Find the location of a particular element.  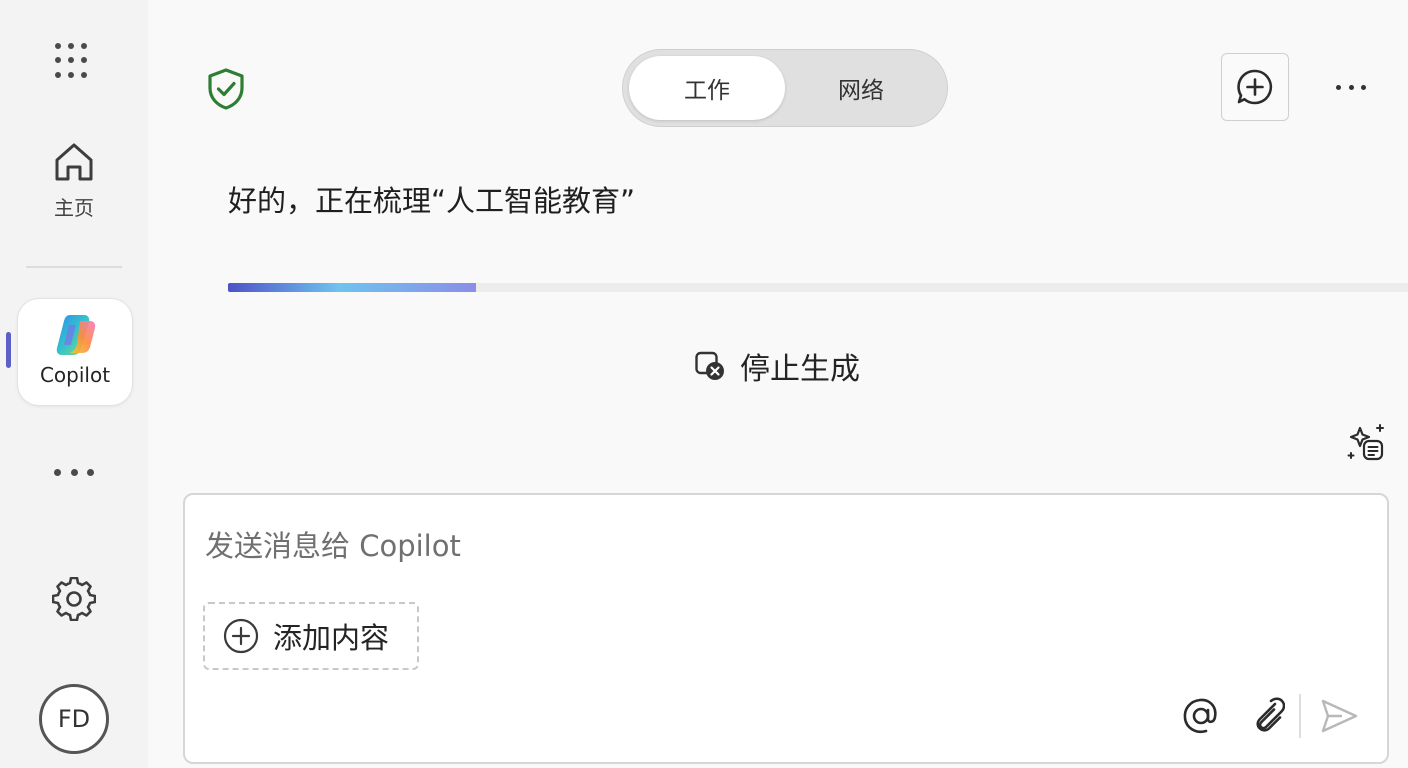

generation-progress is located at coordinates (818, 287).